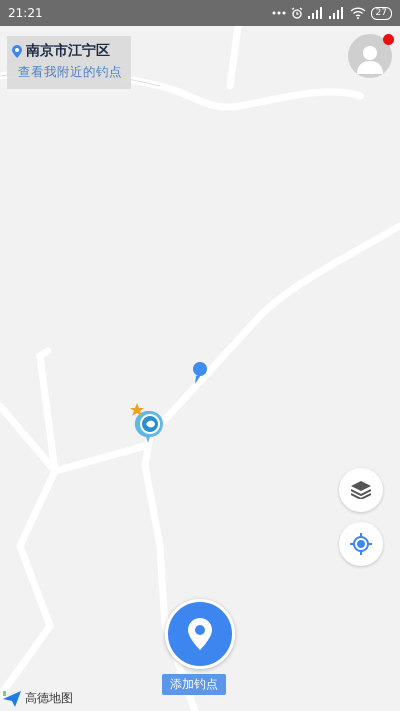 This screenshot has height=711, width=400. Describe the element at coordinates (361, 544) in the screenshot. I see `locate-icon` at that location.